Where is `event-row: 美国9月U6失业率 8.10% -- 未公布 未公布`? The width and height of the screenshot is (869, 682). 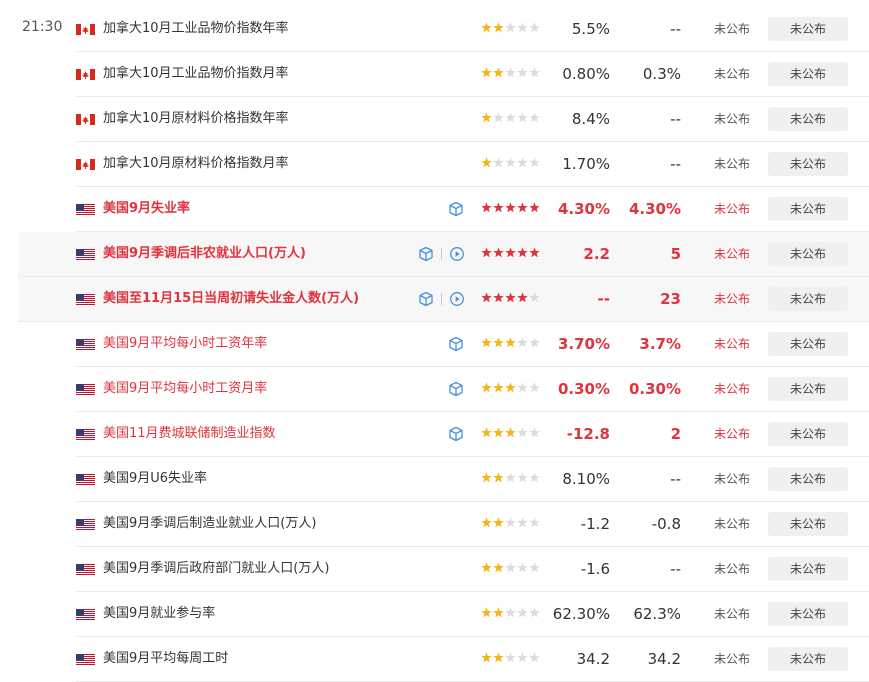
event-row: 美国9月U6失业率 8.10% -- 未公布 未公布 is located at coordinates (472, 479).